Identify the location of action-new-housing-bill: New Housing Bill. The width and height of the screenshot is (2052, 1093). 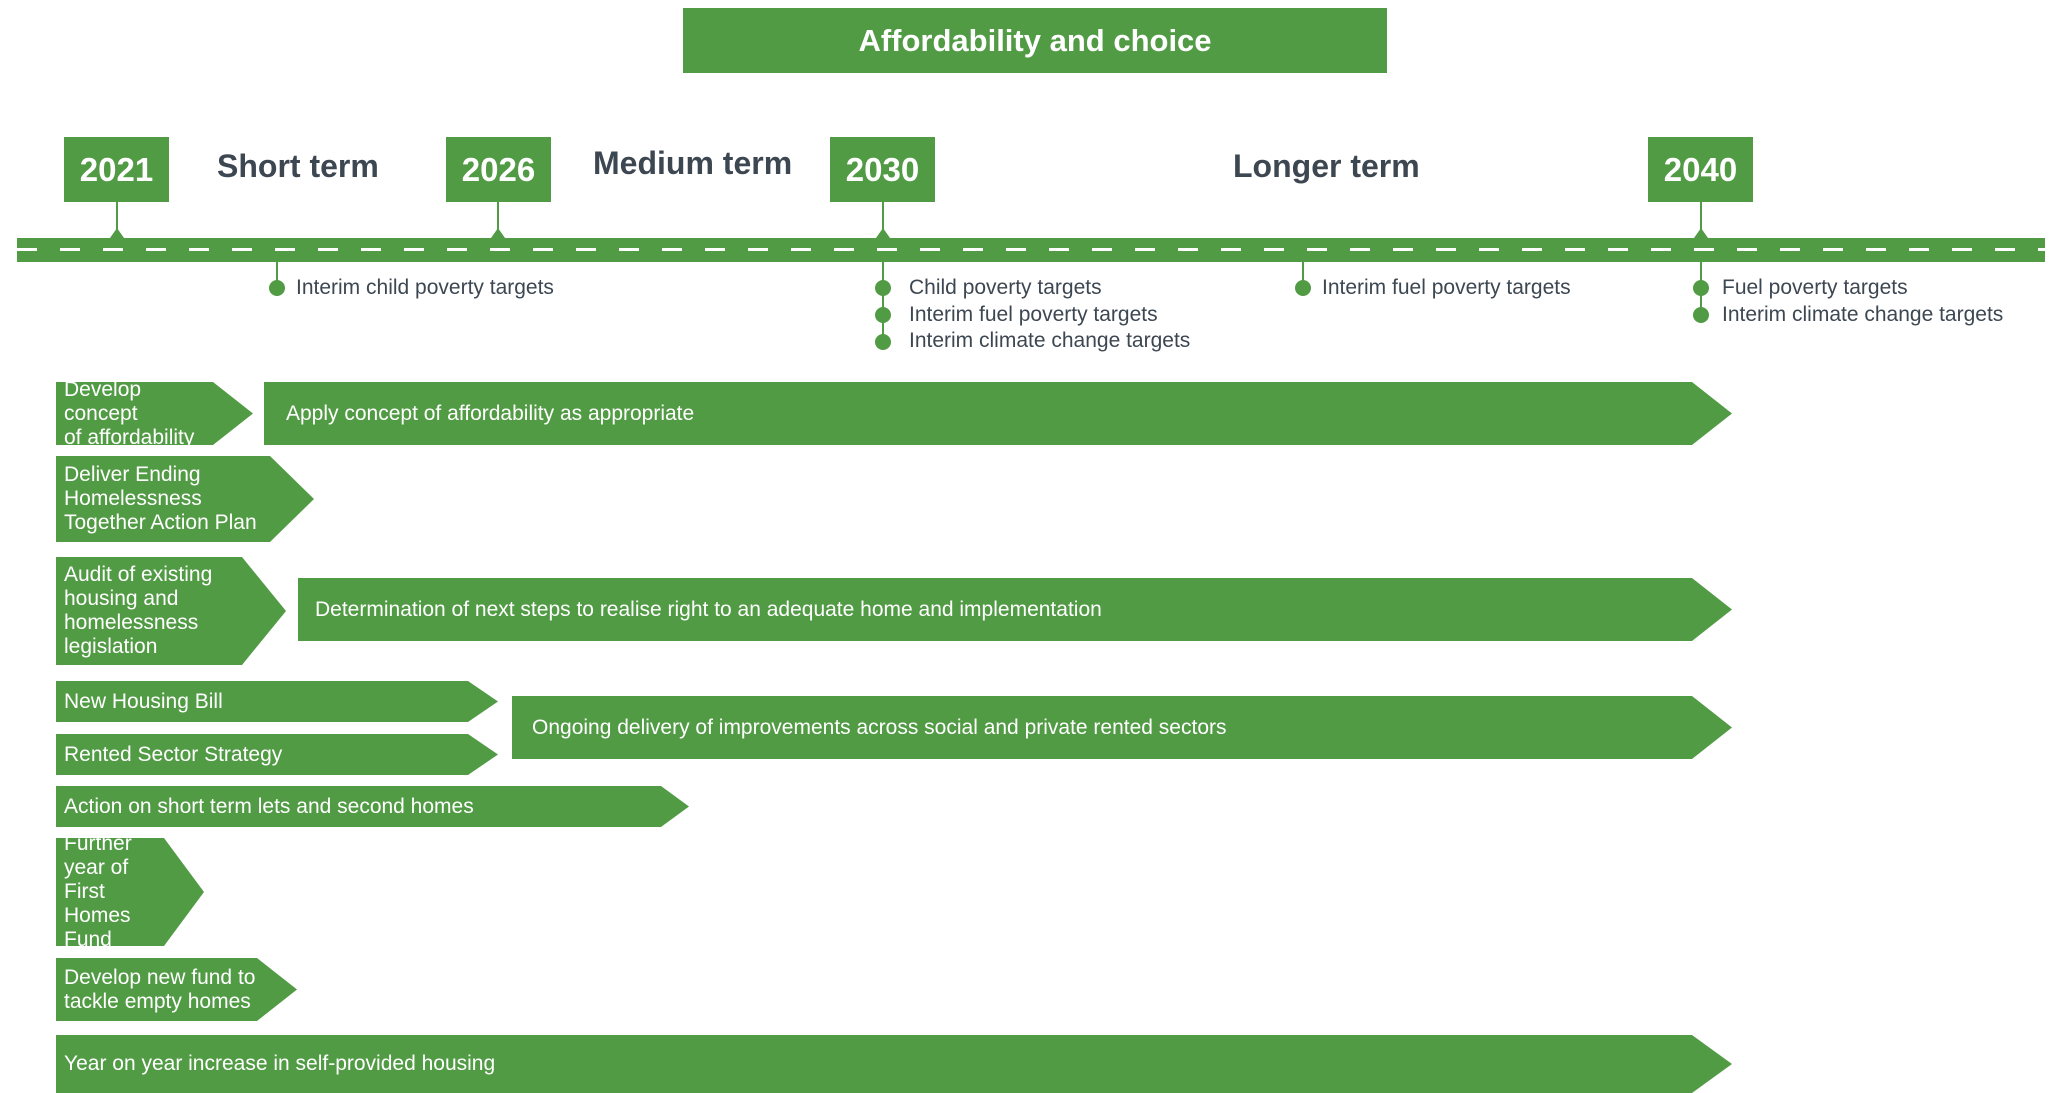
(277, 701).